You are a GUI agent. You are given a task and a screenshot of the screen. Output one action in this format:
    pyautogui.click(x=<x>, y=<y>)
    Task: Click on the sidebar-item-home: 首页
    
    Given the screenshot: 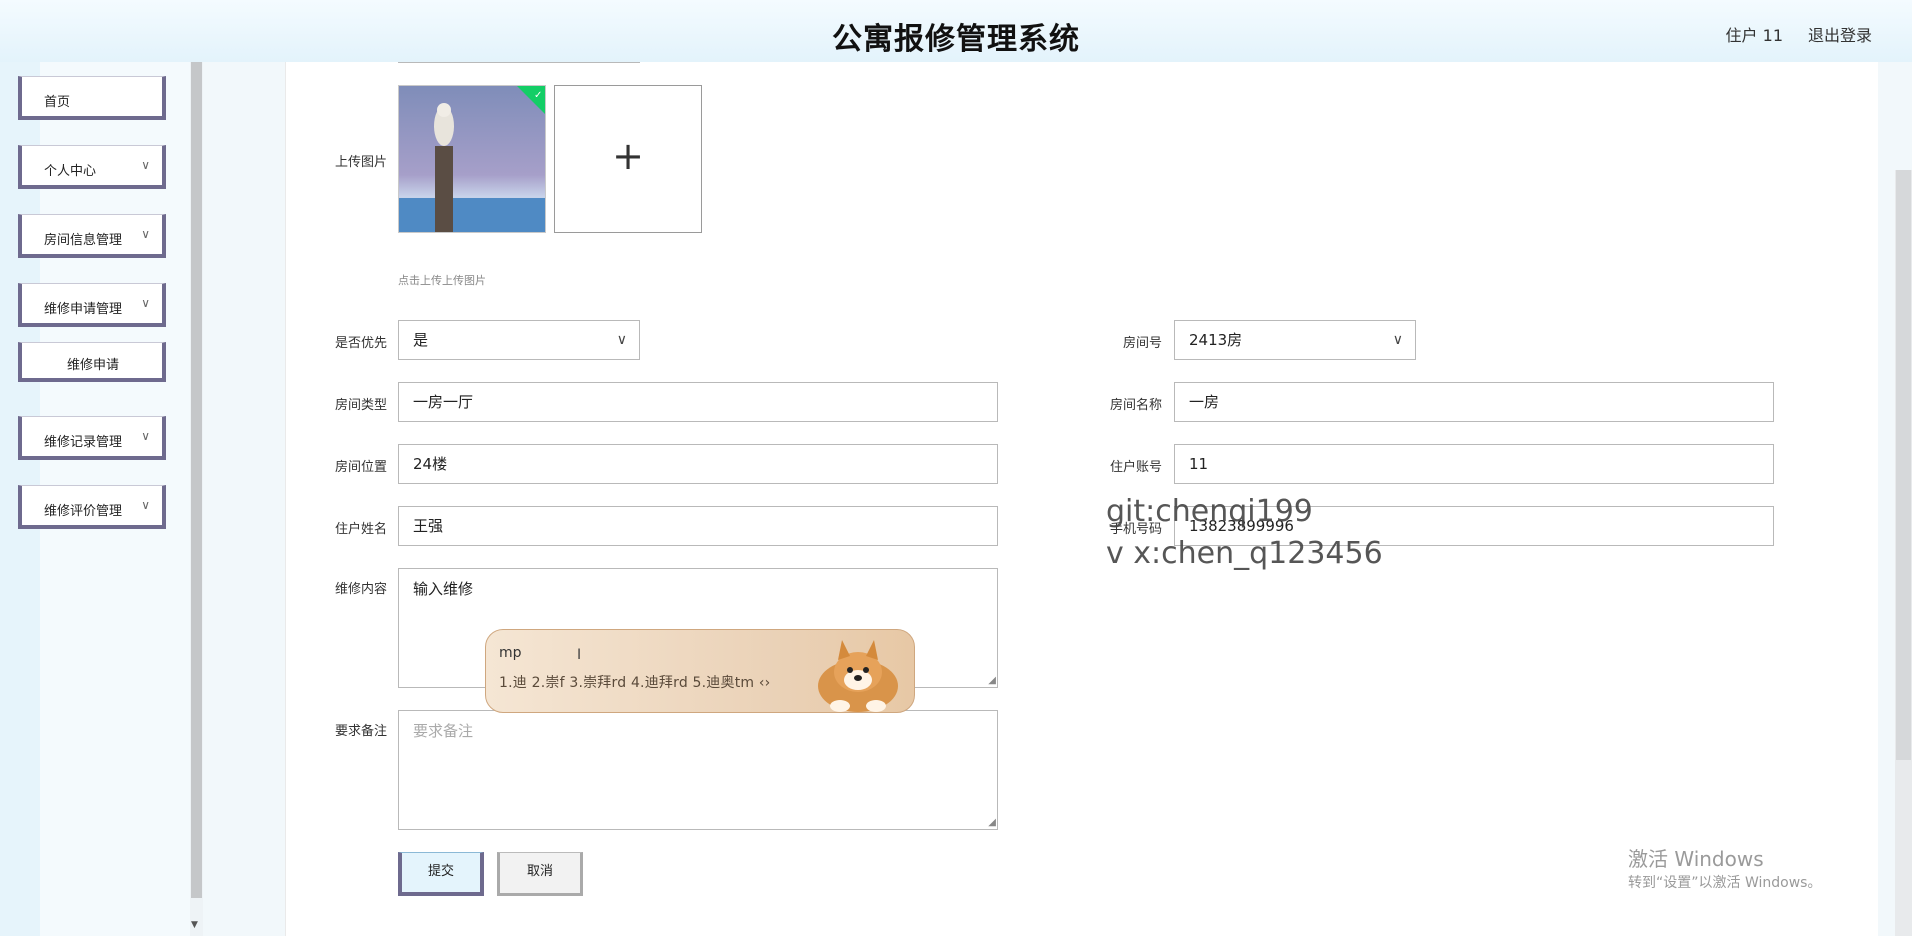 What is the action you would take?
    pyautogui.click(x=92, y=98)
    